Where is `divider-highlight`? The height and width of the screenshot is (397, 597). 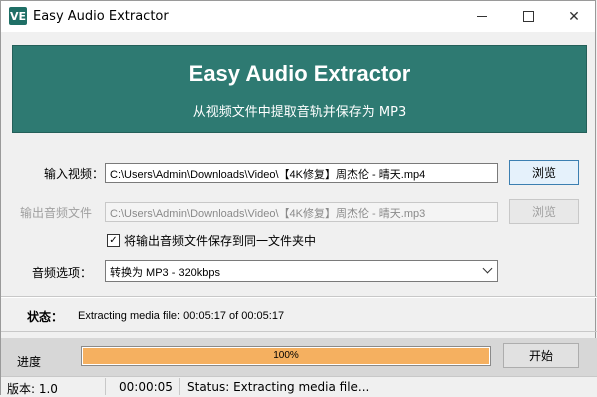 divider-highlight is located at coordinates (299, 297).